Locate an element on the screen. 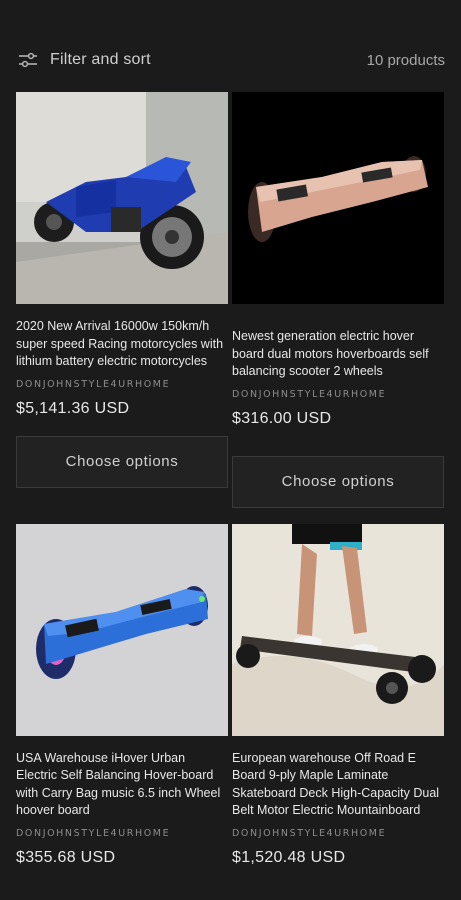 Image resolution: width=461 pixels, height=900 pixels. filter-and-sort-button: Filter and sort is located at coordinates (84, 60).